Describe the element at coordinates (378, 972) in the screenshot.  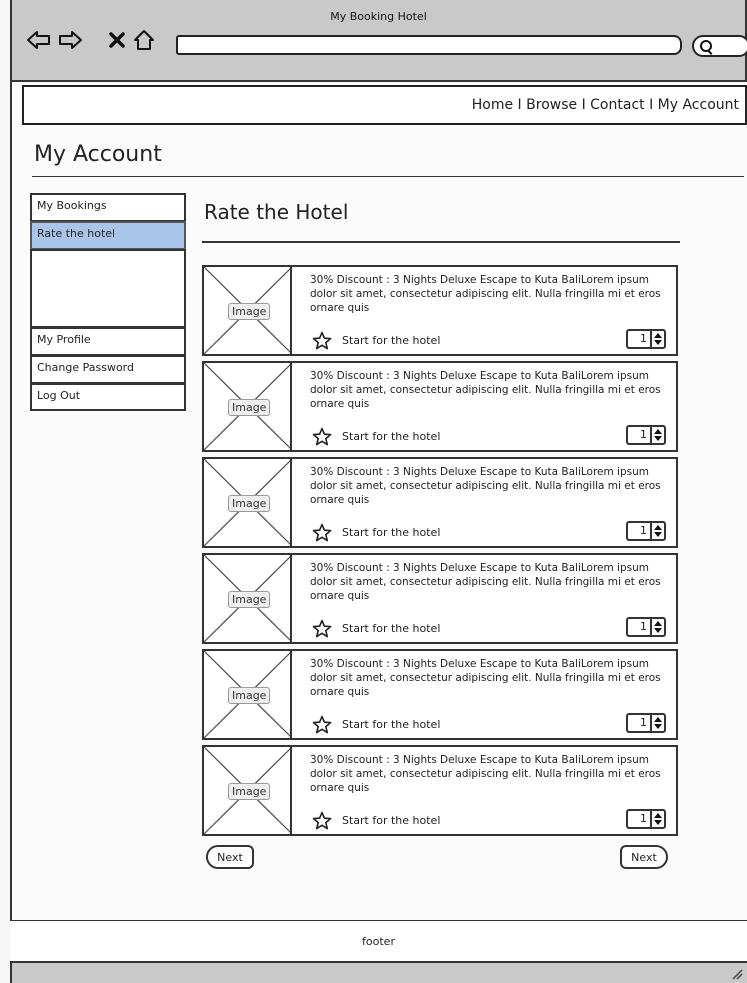
I see `browser-status-bar` at that location.